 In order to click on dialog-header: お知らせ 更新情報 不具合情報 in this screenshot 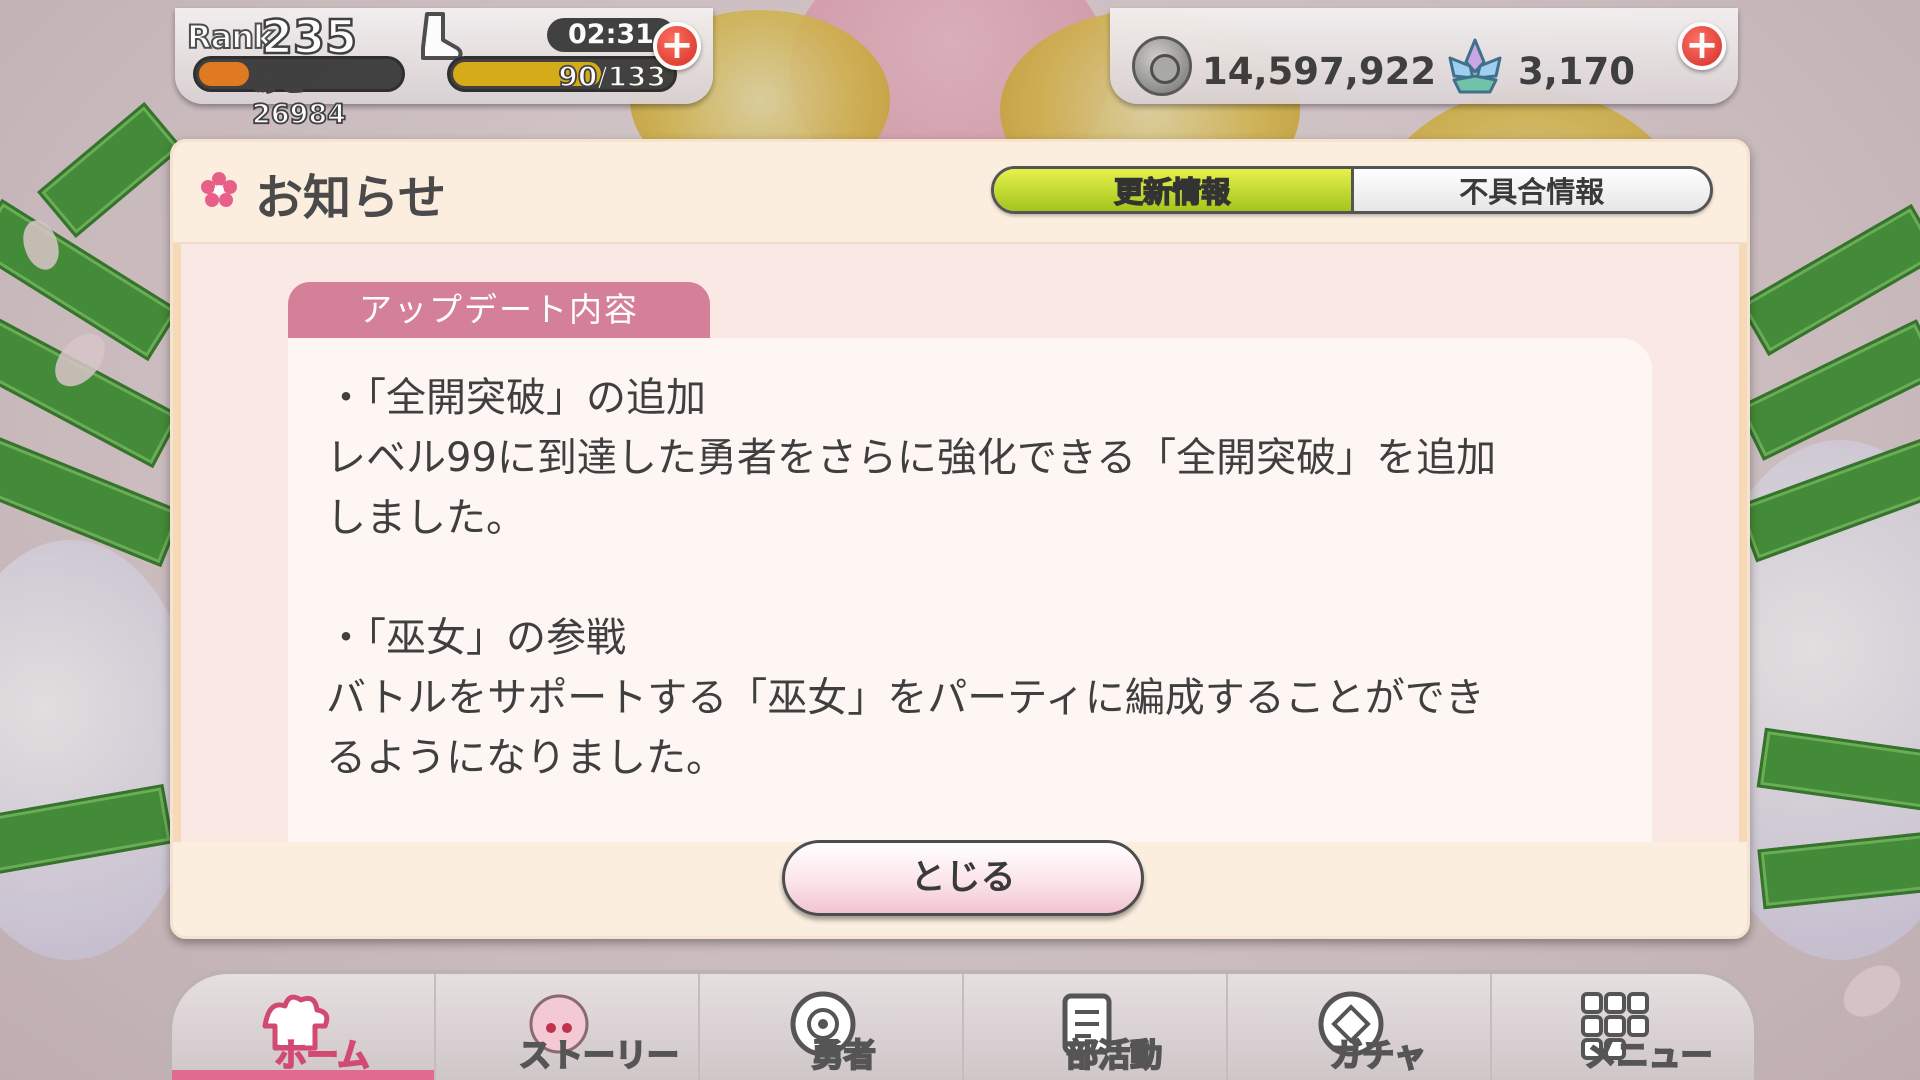, I will do `click(960, 193)`.